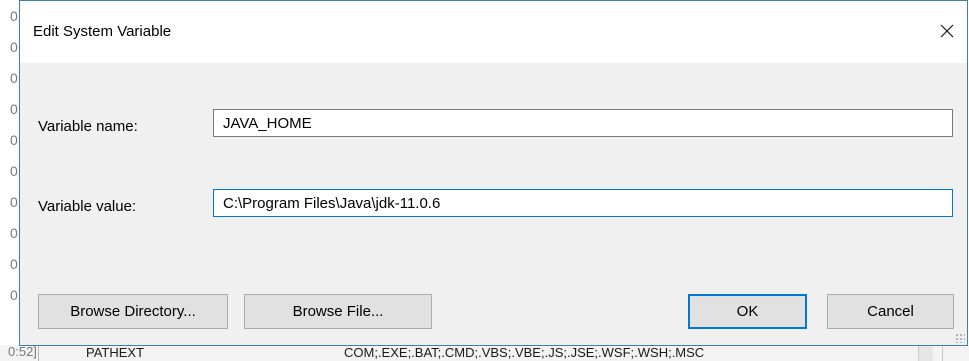  Describe the element at coordinates (88, 126) in the screenshot. I see `variable-name-label: Variable name:` at that location.